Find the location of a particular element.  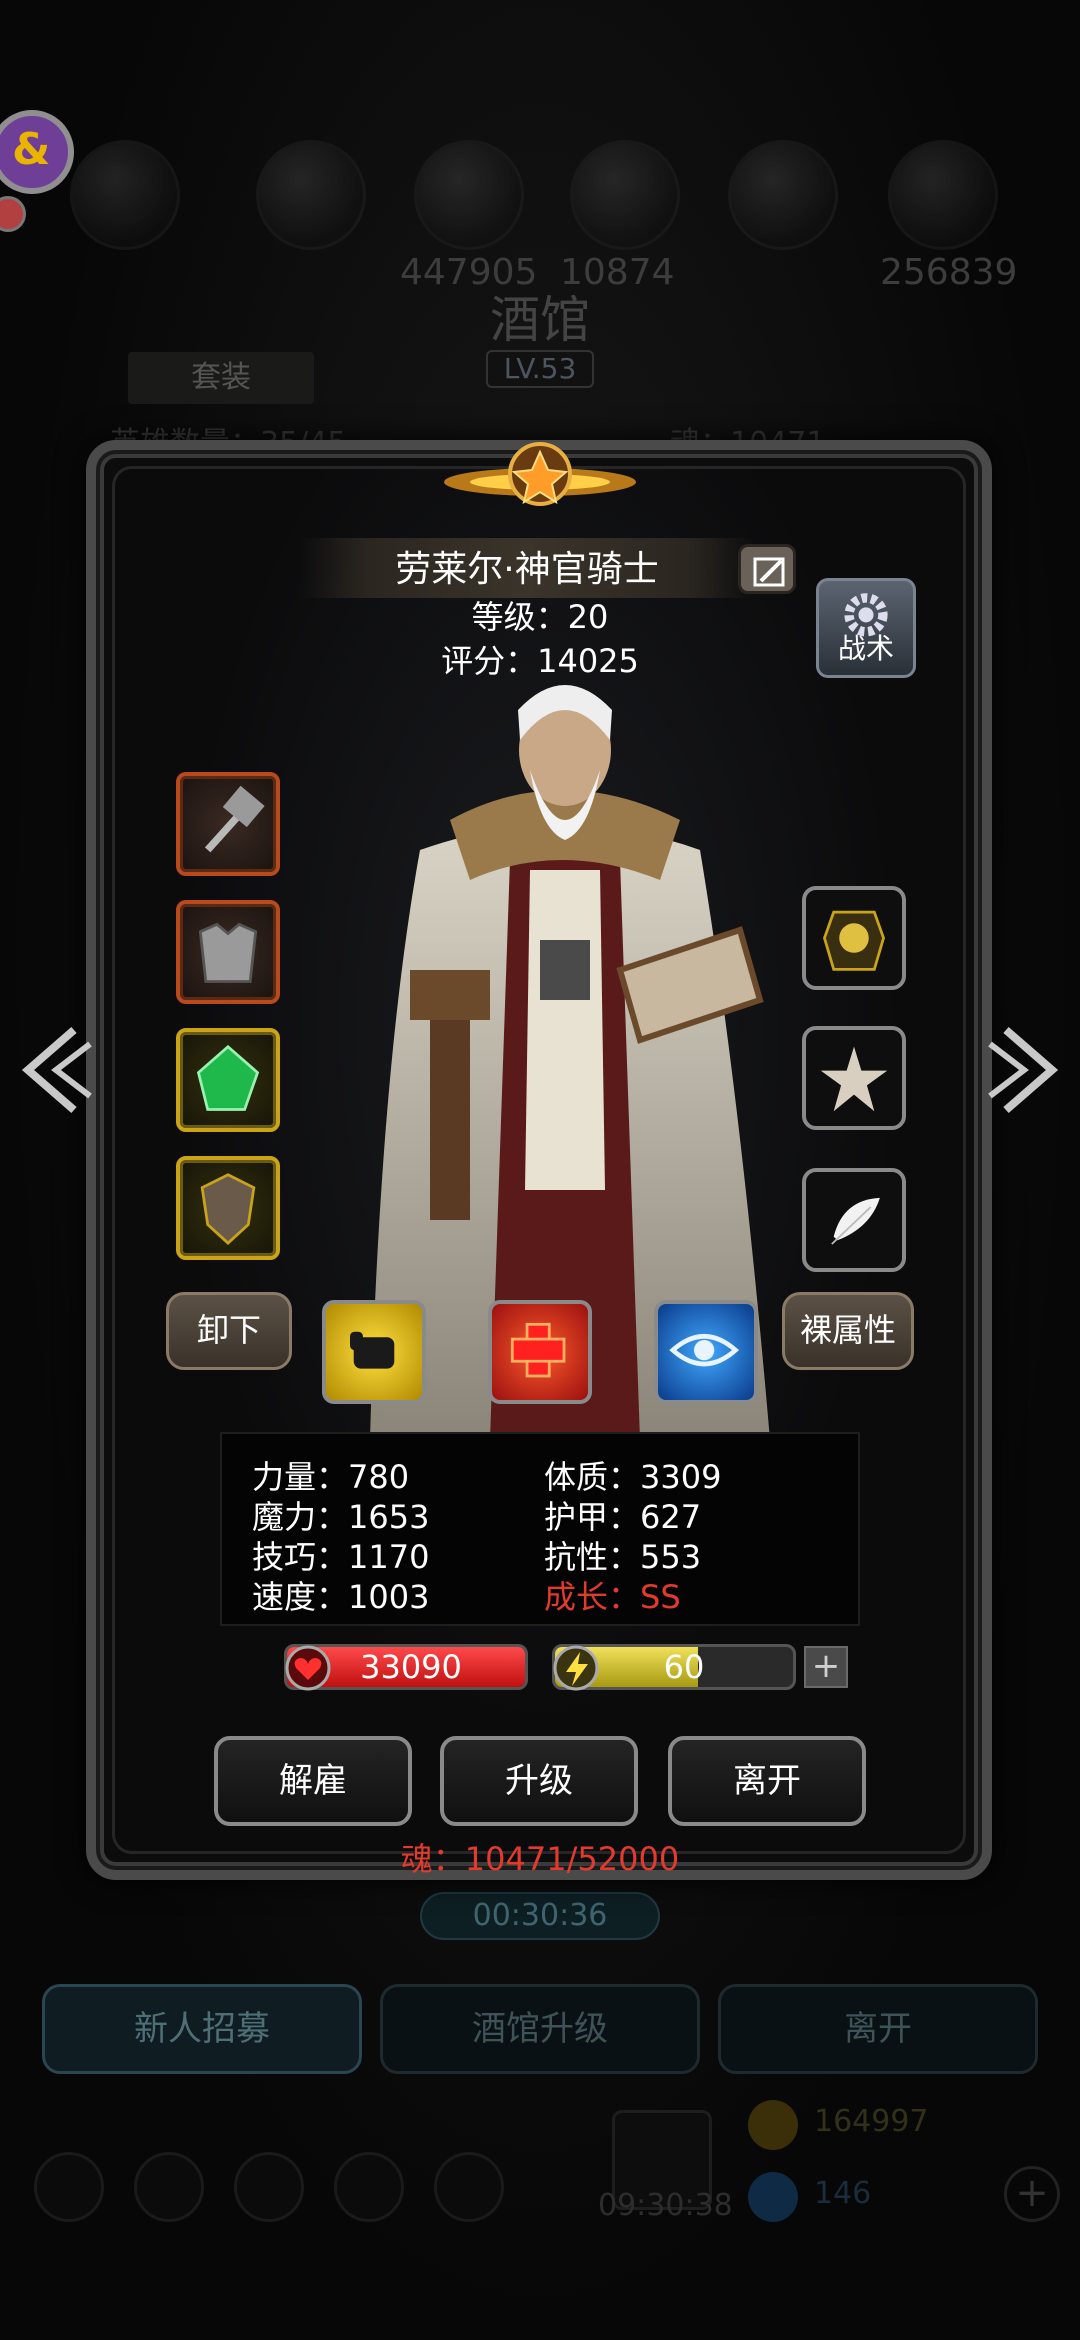

strength-attribute-button is located at coordinates (374, 1352).